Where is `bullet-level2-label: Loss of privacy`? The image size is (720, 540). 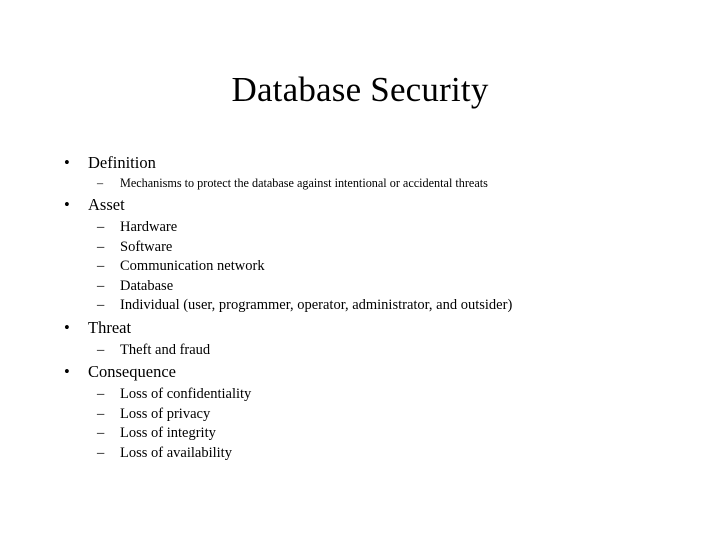
bullet-level2-label: Loss of privacy is located at coordinates (165, 413).